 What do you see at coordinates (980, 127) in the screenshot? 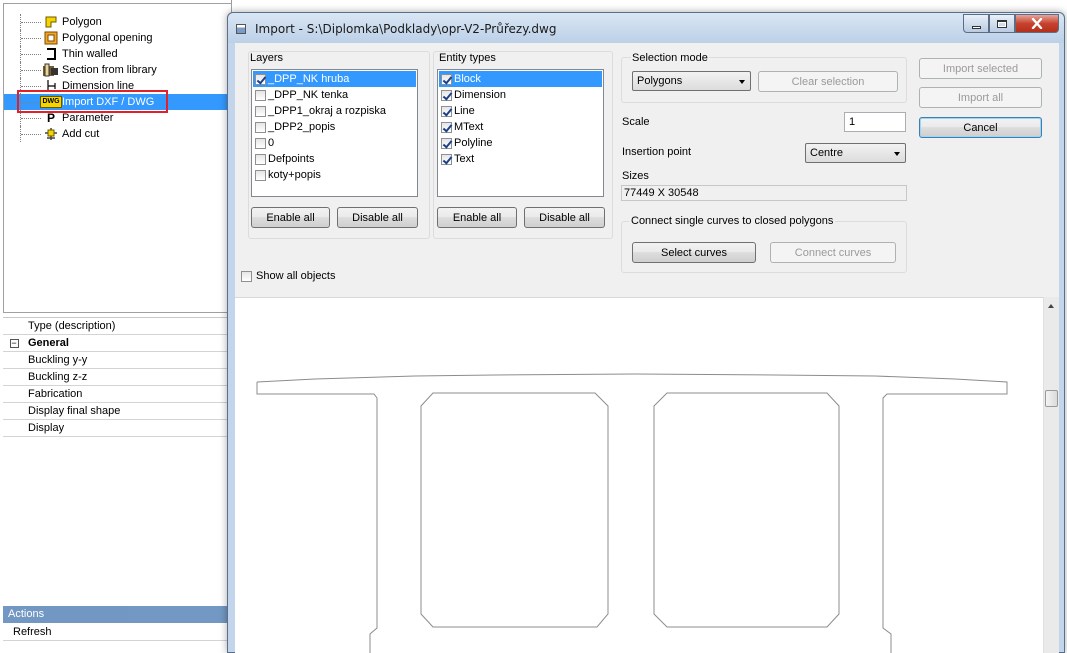
I see `cancel-button: Cancel` at bounding box center [980, 127].